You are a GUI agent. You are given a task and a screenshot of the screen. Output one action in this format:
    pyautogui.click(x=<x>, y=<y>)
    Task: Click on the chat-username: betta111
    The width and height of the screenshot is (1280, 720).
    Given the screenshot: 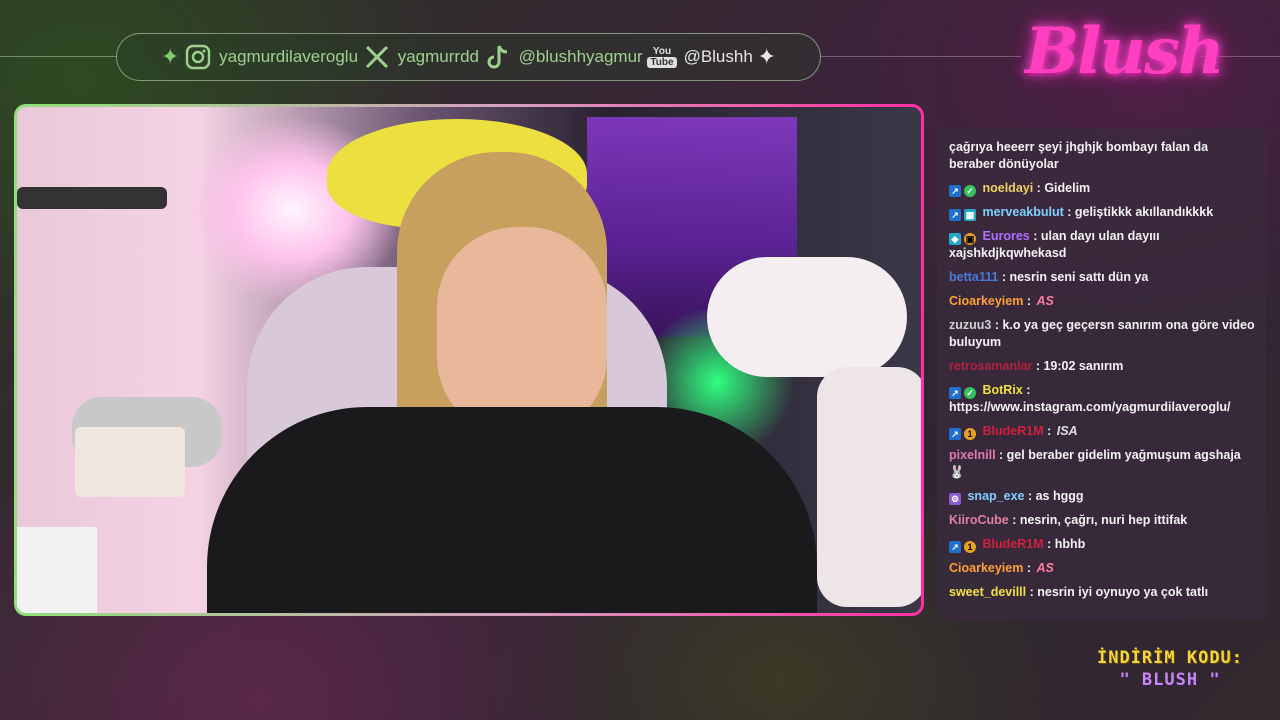 What is the action you would take?
    pyautogui.click(x=973, y=277)
    